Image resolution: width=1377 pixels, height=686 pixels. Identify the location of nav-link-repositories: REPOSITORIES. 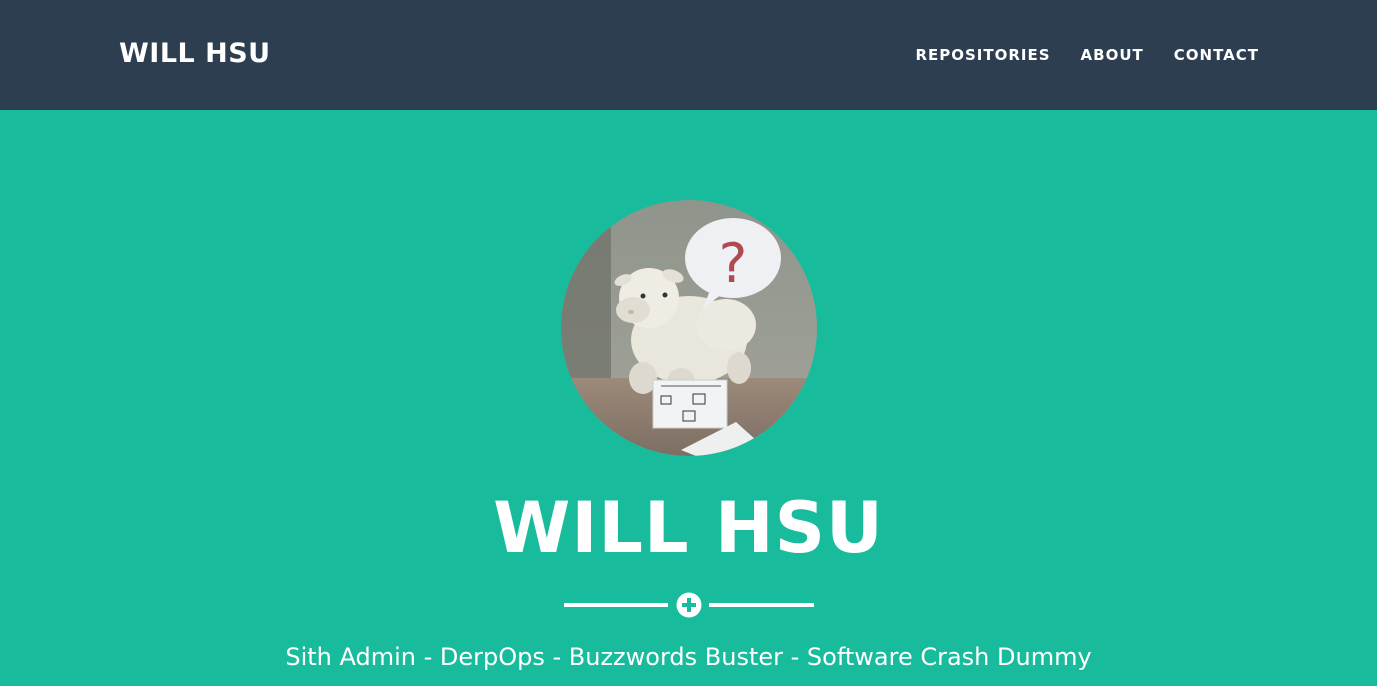
(982, 55).